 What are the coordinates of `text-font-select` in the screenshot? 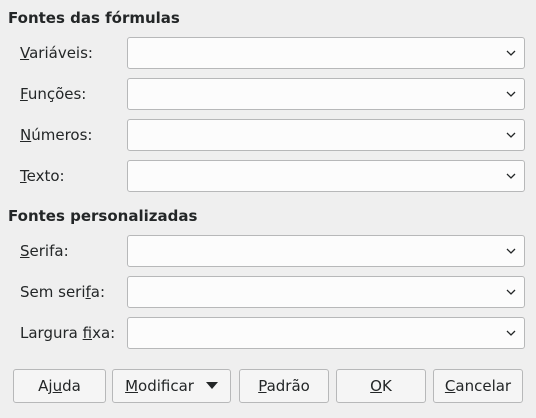 It's located at (326, 176).